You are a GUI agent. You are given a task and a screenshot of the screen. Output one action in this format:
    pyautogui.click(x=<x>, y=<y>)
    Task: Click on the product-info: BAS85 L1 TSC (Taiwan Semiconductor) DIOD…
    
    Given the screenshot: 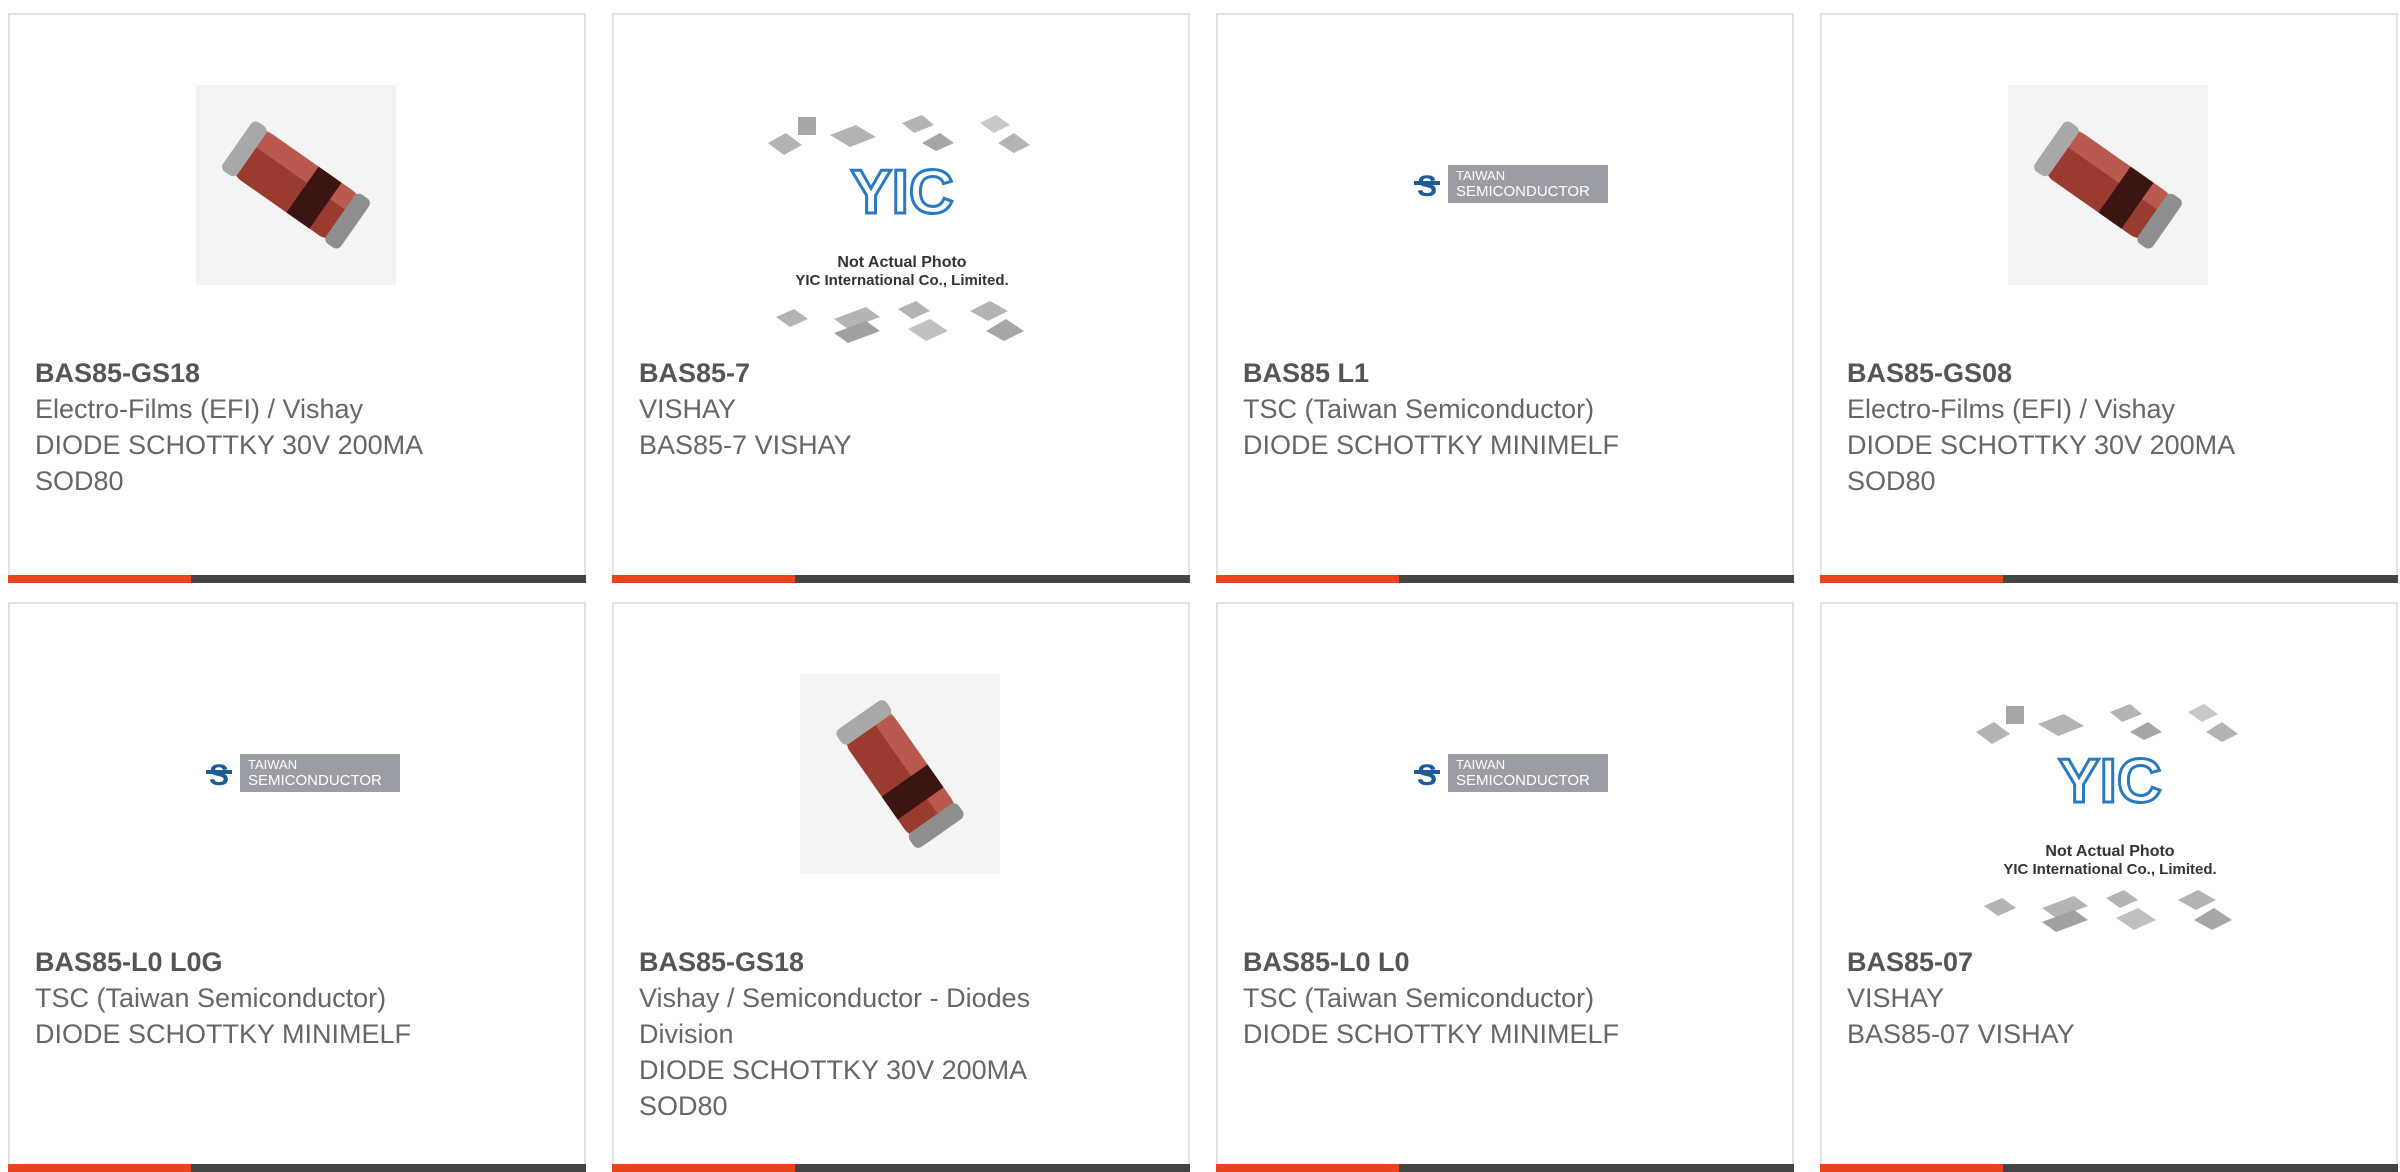 What is the action you would take?
    pyautogui.click(x=1505, y=409)
    